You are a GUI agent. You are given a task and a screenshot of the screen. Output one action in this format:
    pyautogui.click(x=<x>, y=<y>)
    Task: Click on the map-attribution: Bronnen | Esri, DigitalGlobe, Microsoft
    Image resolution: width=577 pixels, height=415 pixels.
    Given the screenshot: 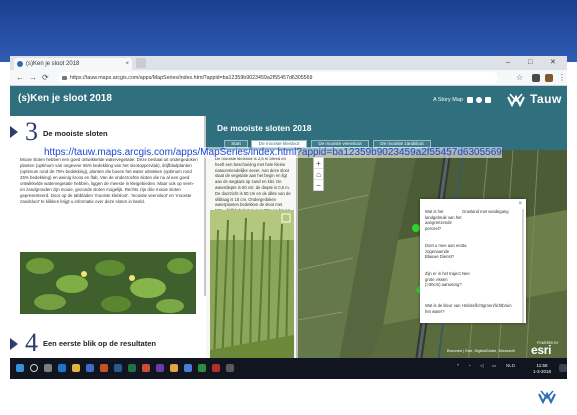 What is the action you would take?
    pyautogui.click(x=481, y=350)
    